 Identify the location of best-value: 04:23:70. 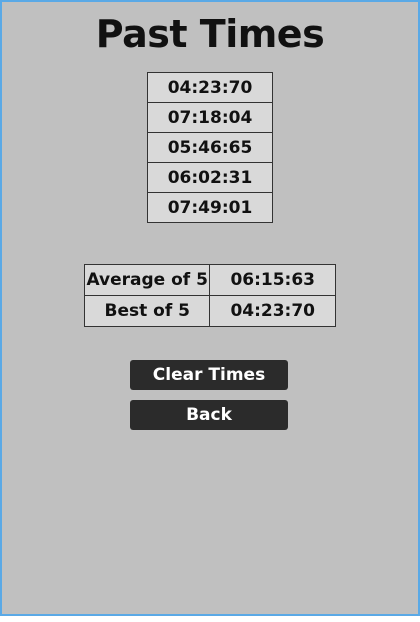
(272, 311).